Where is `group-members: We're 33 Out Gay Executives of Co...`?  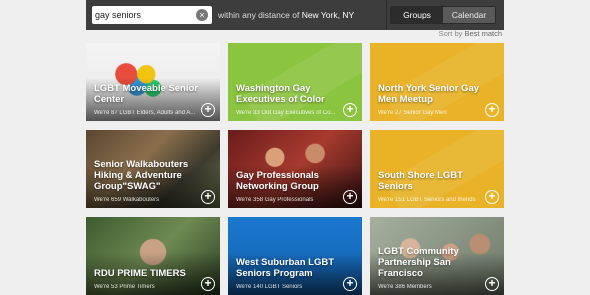
group-members: We're 33 Out Gay Executives of Co... is located at coordinates (286, 113).